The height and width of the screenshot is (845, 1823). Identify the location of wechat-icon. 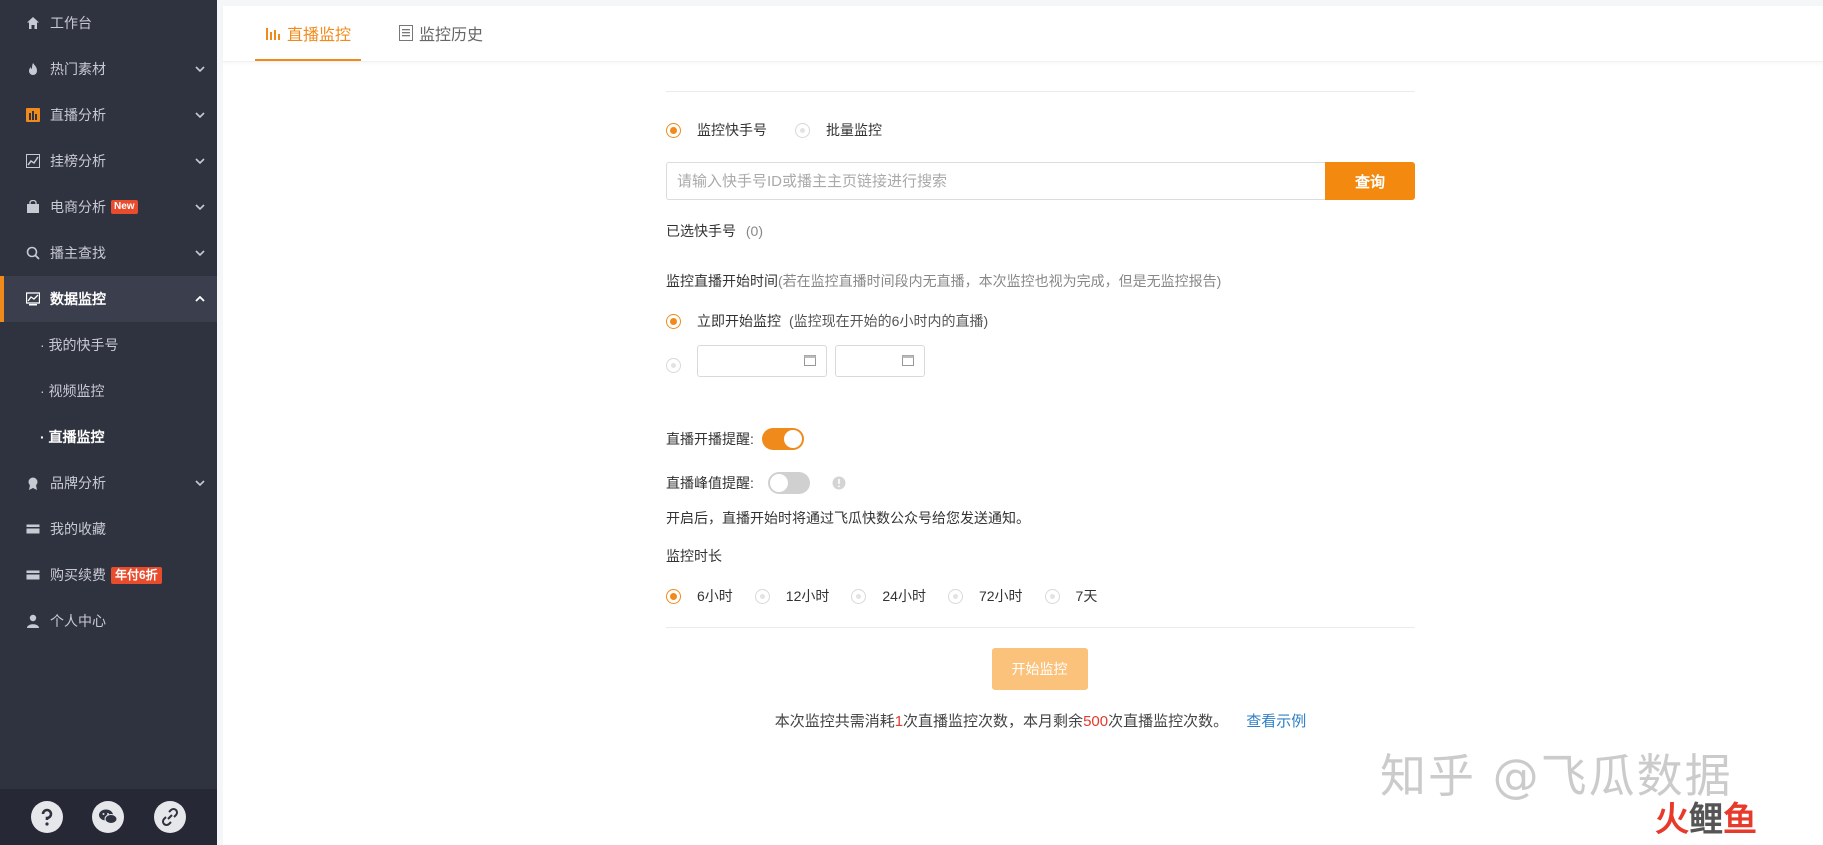
(108, 817).